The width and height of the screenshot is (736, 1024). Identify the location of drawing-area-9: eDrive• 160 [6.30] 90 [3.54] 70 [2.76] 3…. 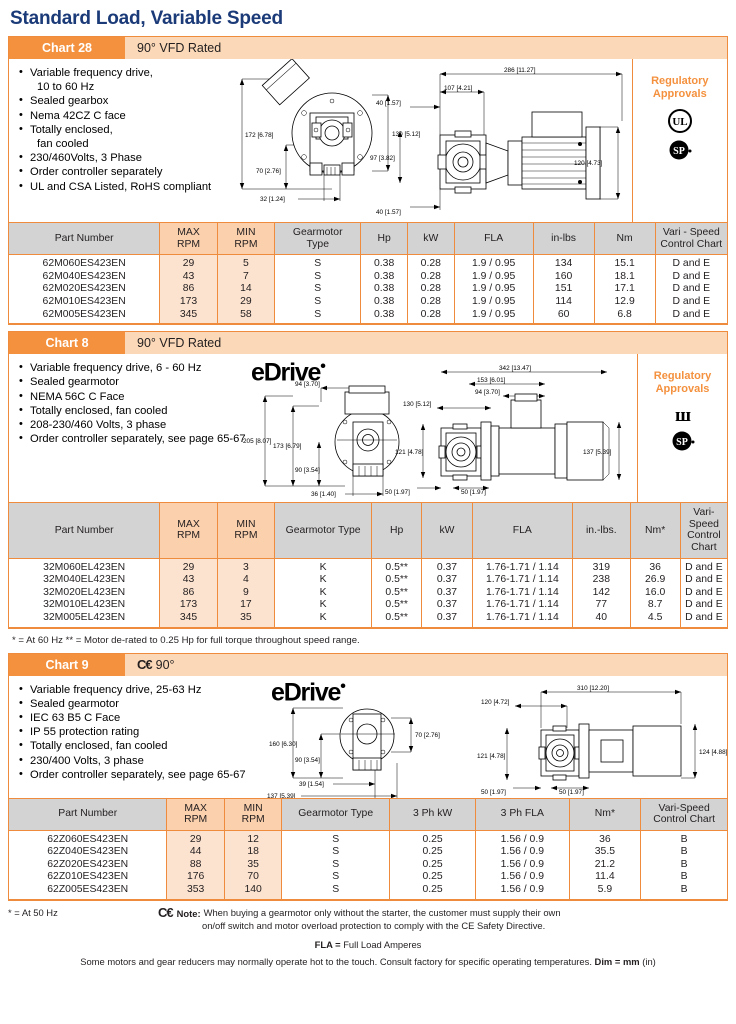
(496, 737).